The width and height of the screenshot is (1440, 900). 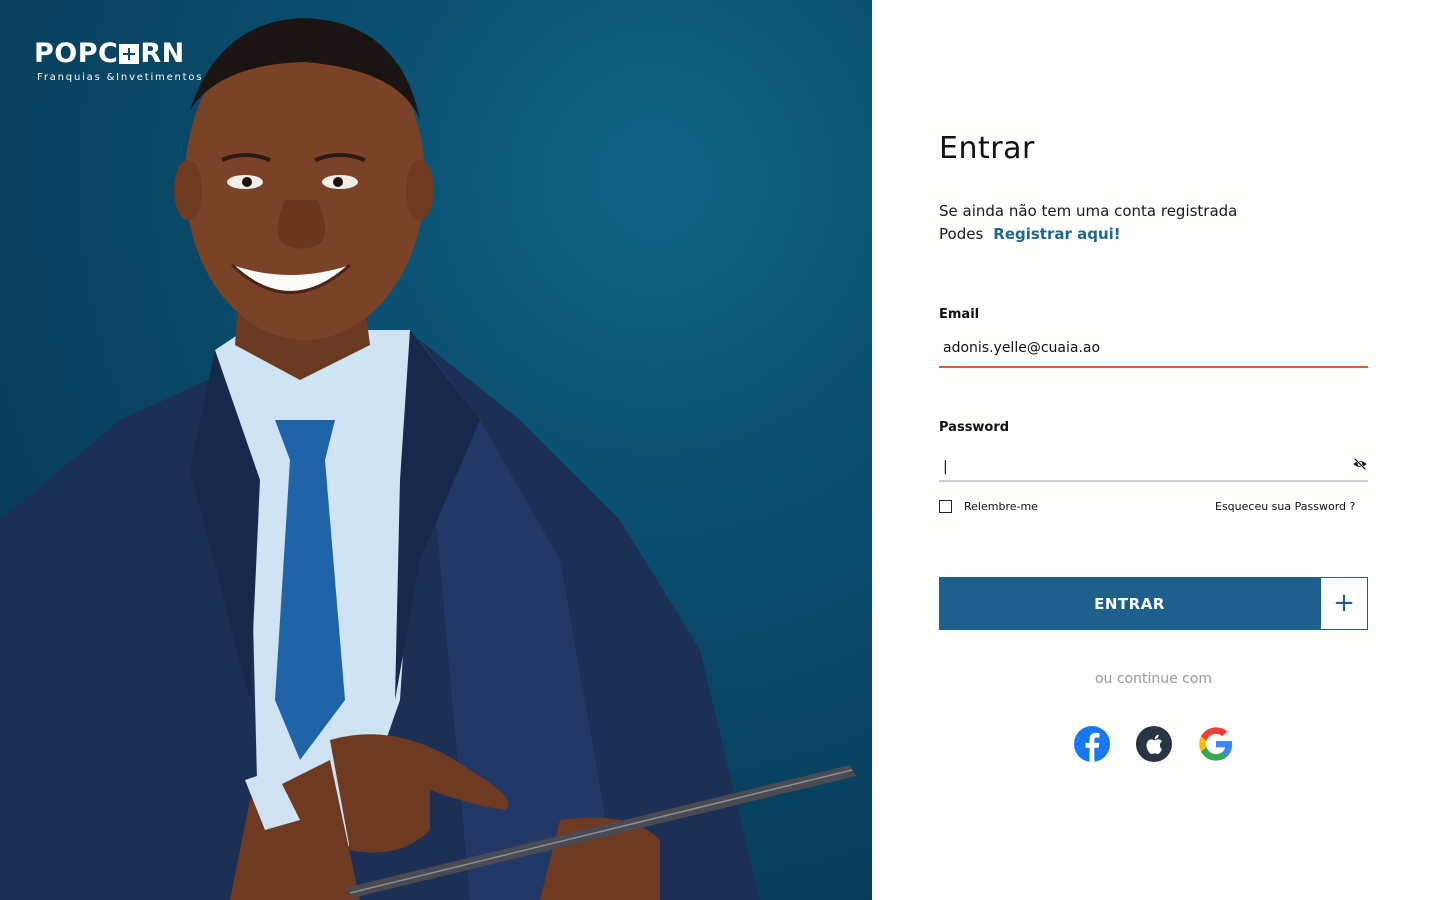 I want to click on forgot-password-link: Esqueceu sua Password ?, so click(x=1285, y=506).